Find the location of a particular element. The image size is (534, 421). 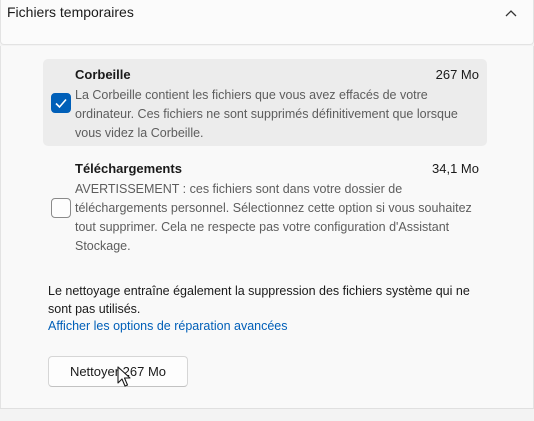

item-size: 34,1 Mo is located at coordinates (455, 168).